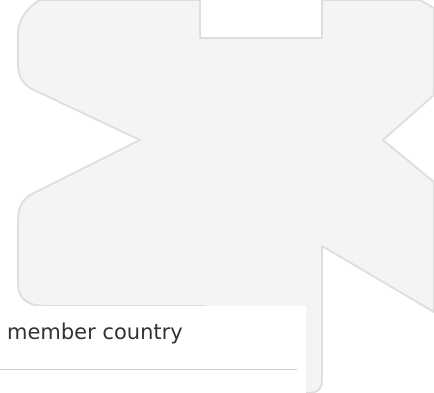  I want to click on field-underline, so click(148, 369).